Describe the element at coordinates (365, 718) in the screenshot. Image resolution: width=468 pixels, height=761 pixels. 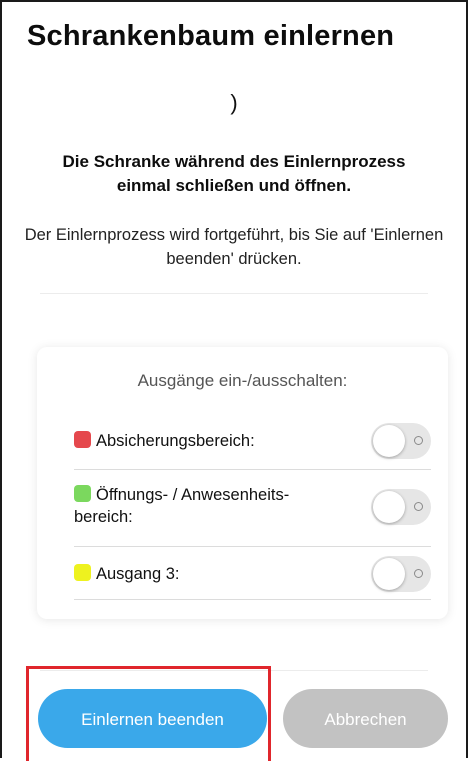
I see `cancel-button: Abbrechen` at that location.